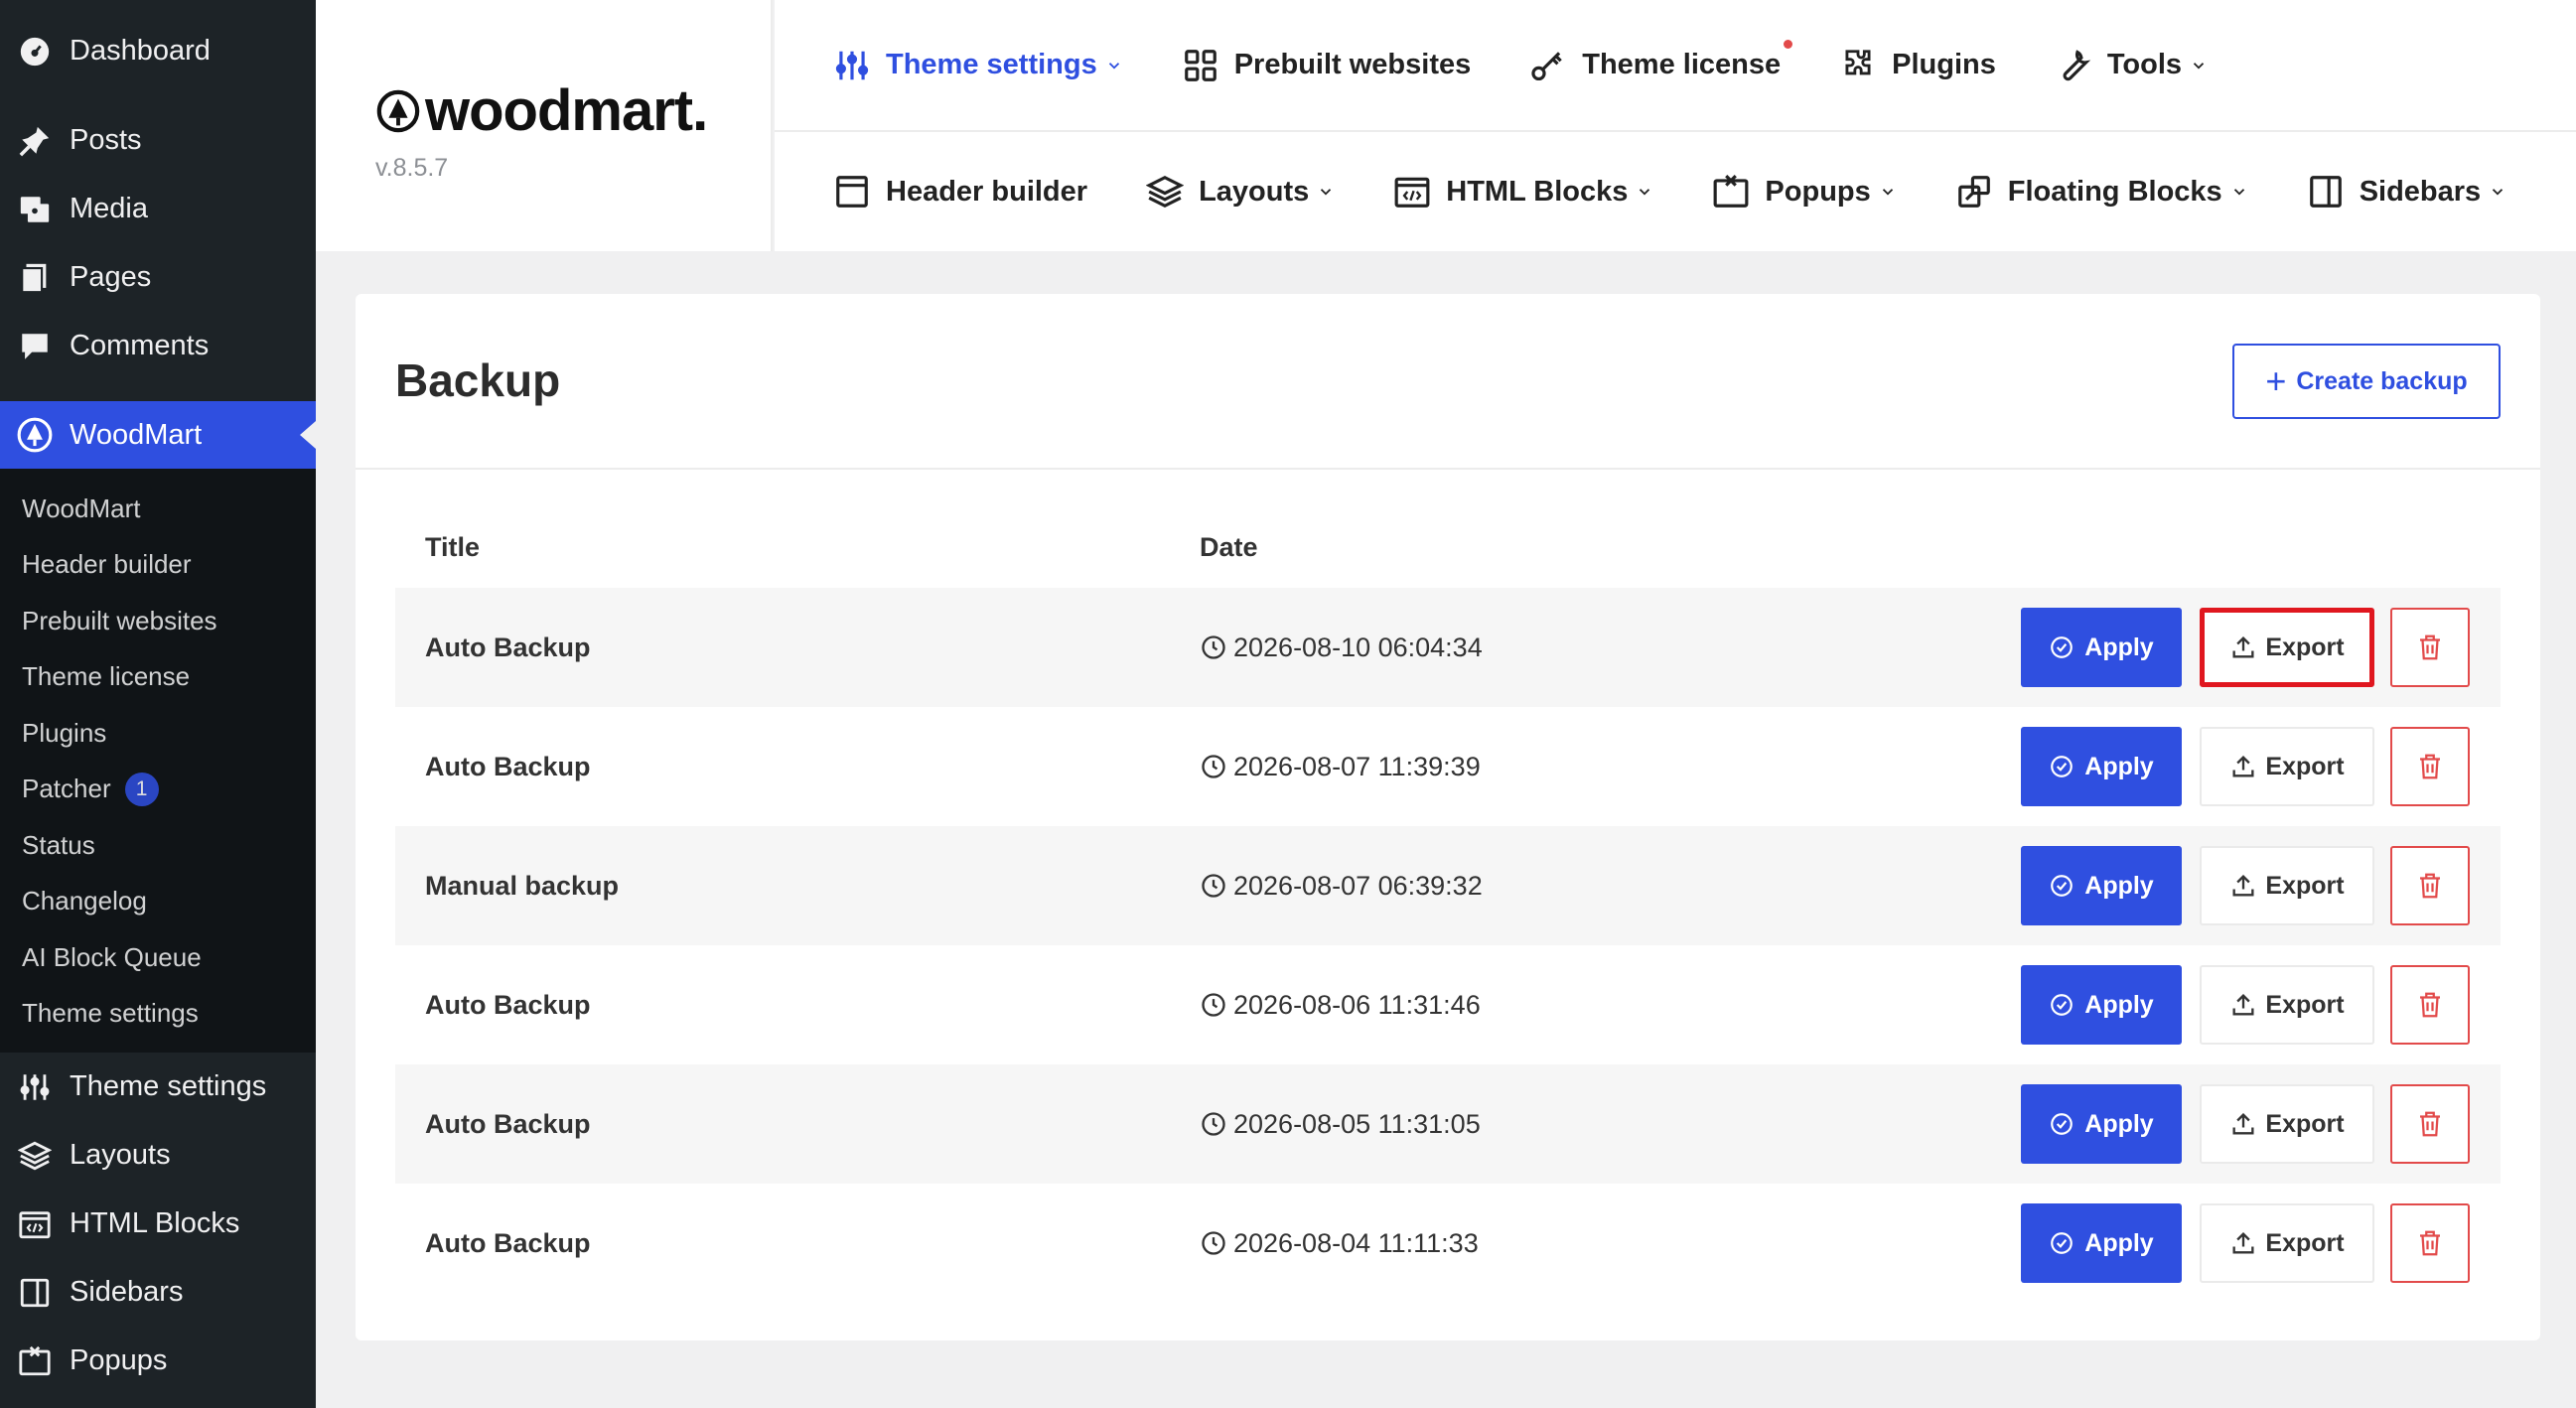 The image size is (2576, 1408). What do you see at coordinates (1255, 191) in the screenshot?
I see `nav-label: Layouts` at bounding box center [1255, 191].